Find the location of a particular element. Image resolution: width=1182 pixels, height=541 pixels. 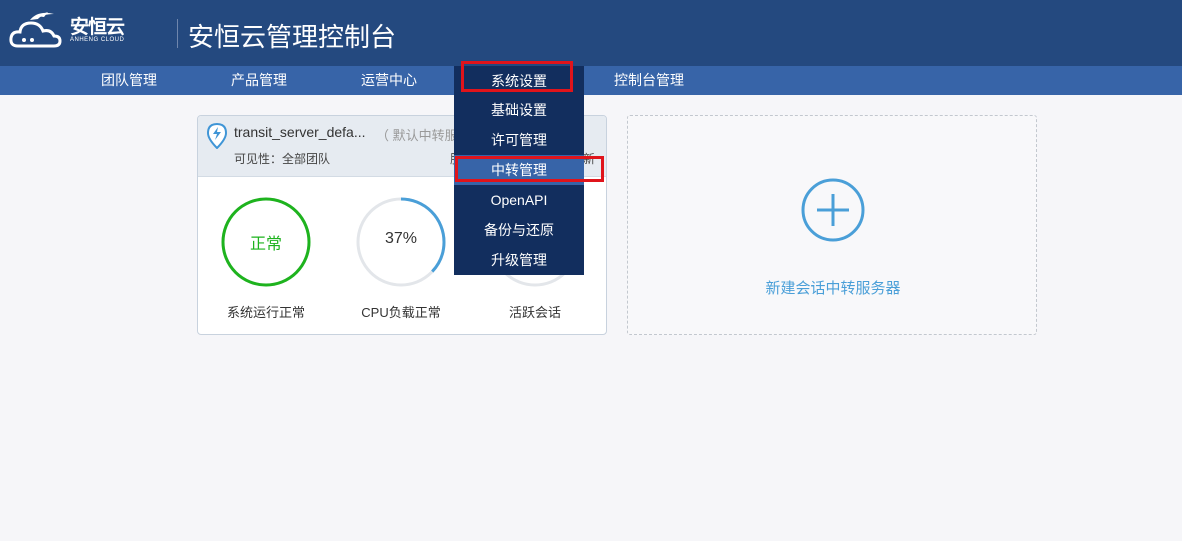

logo-text: 安恒云 is located at coordinates (97, 27).